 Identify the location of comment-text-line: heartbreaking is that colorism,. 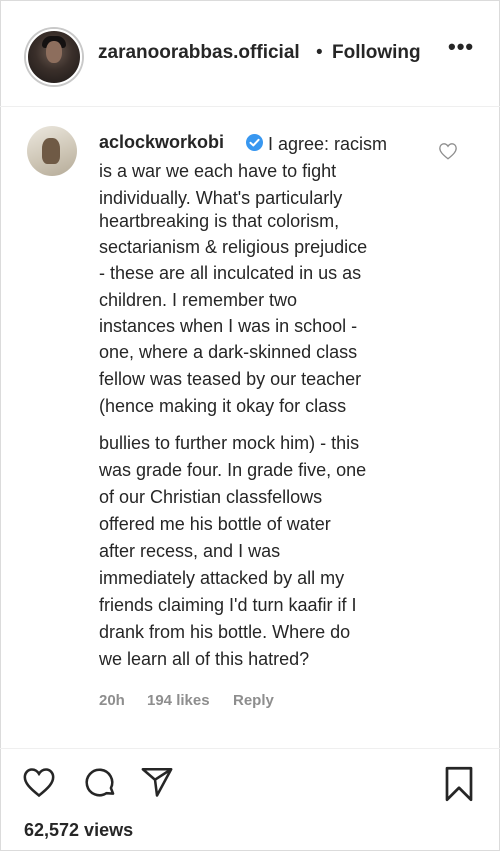
(219, 221).